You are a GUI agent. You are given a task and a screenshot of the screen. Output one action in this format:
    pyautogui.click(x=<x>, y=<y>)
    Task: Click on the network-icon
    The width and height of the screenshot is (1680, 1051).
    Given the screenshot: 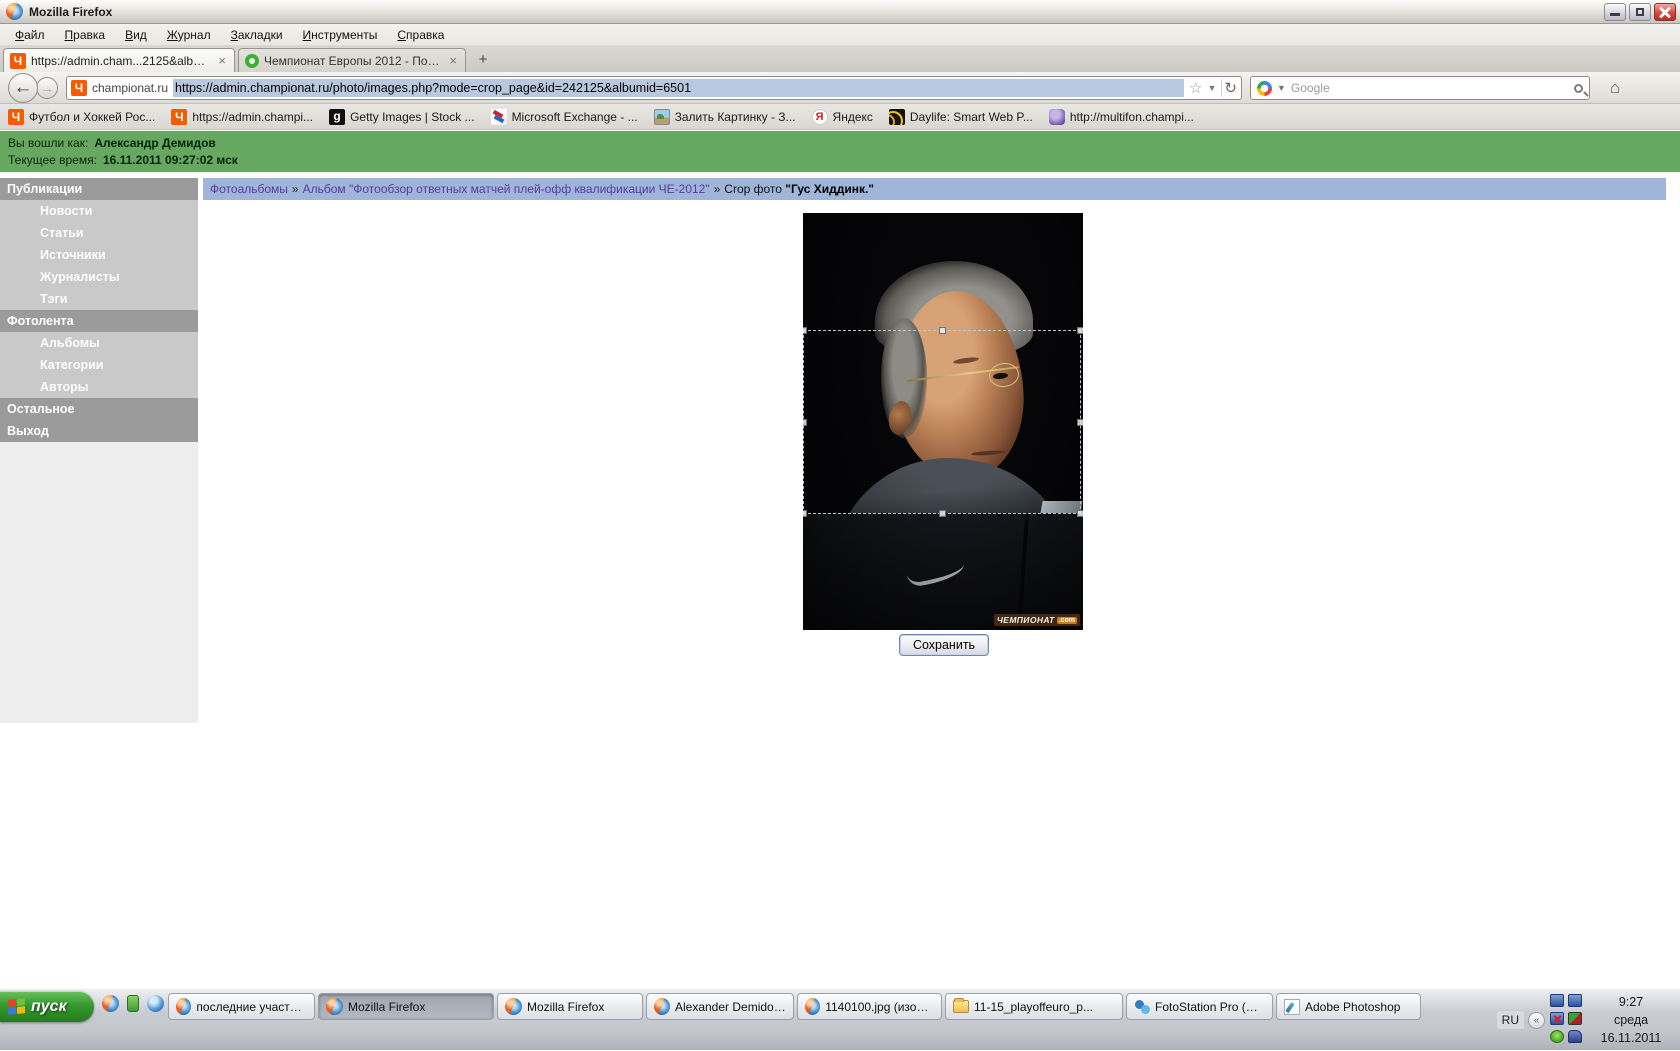 What is the action you would take?
    pyautogui.click(x=1557, y=1000)
    